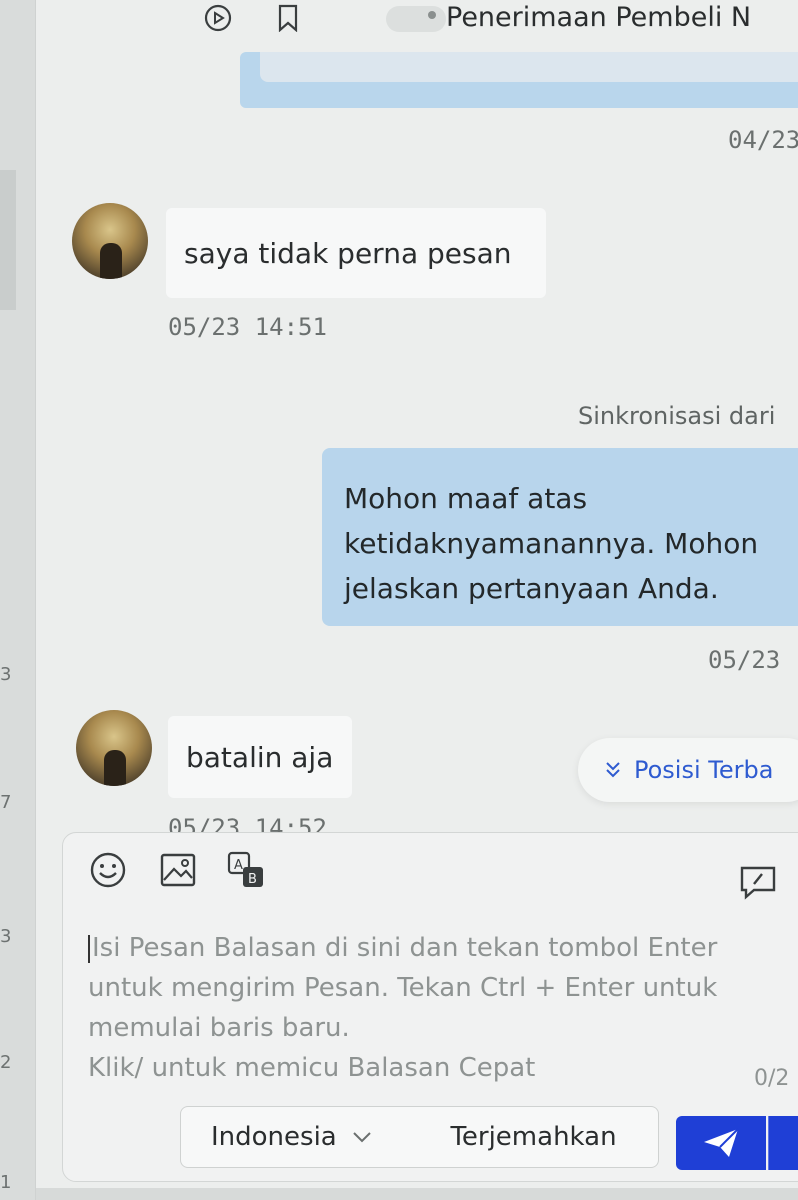 This screenshot has height=1200, width=798. What do you see at coordinates (362, 1137) in the screenshot?
I see `chevron-down-icon` at bounding box center [362, 1137].